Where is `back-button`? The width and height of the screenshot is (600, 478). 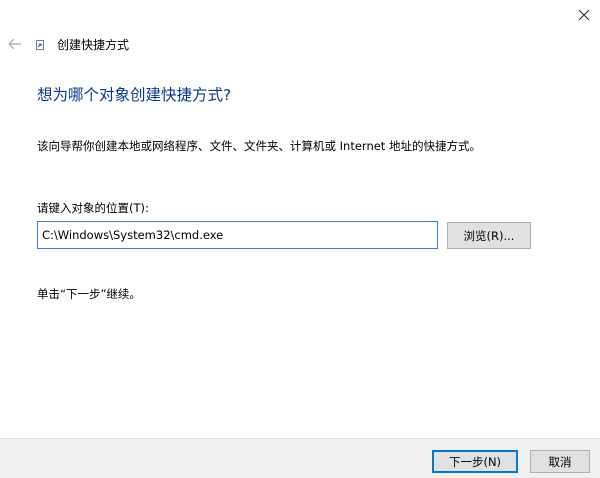
back-button is located at coordinates (15, 44).